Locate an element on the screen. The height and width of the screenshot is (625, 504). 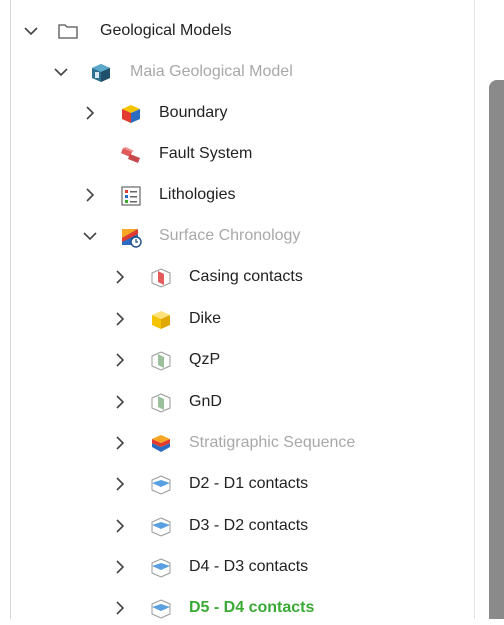
tree-item-geological-models: Geological Models is located at coordinates (237, 31).